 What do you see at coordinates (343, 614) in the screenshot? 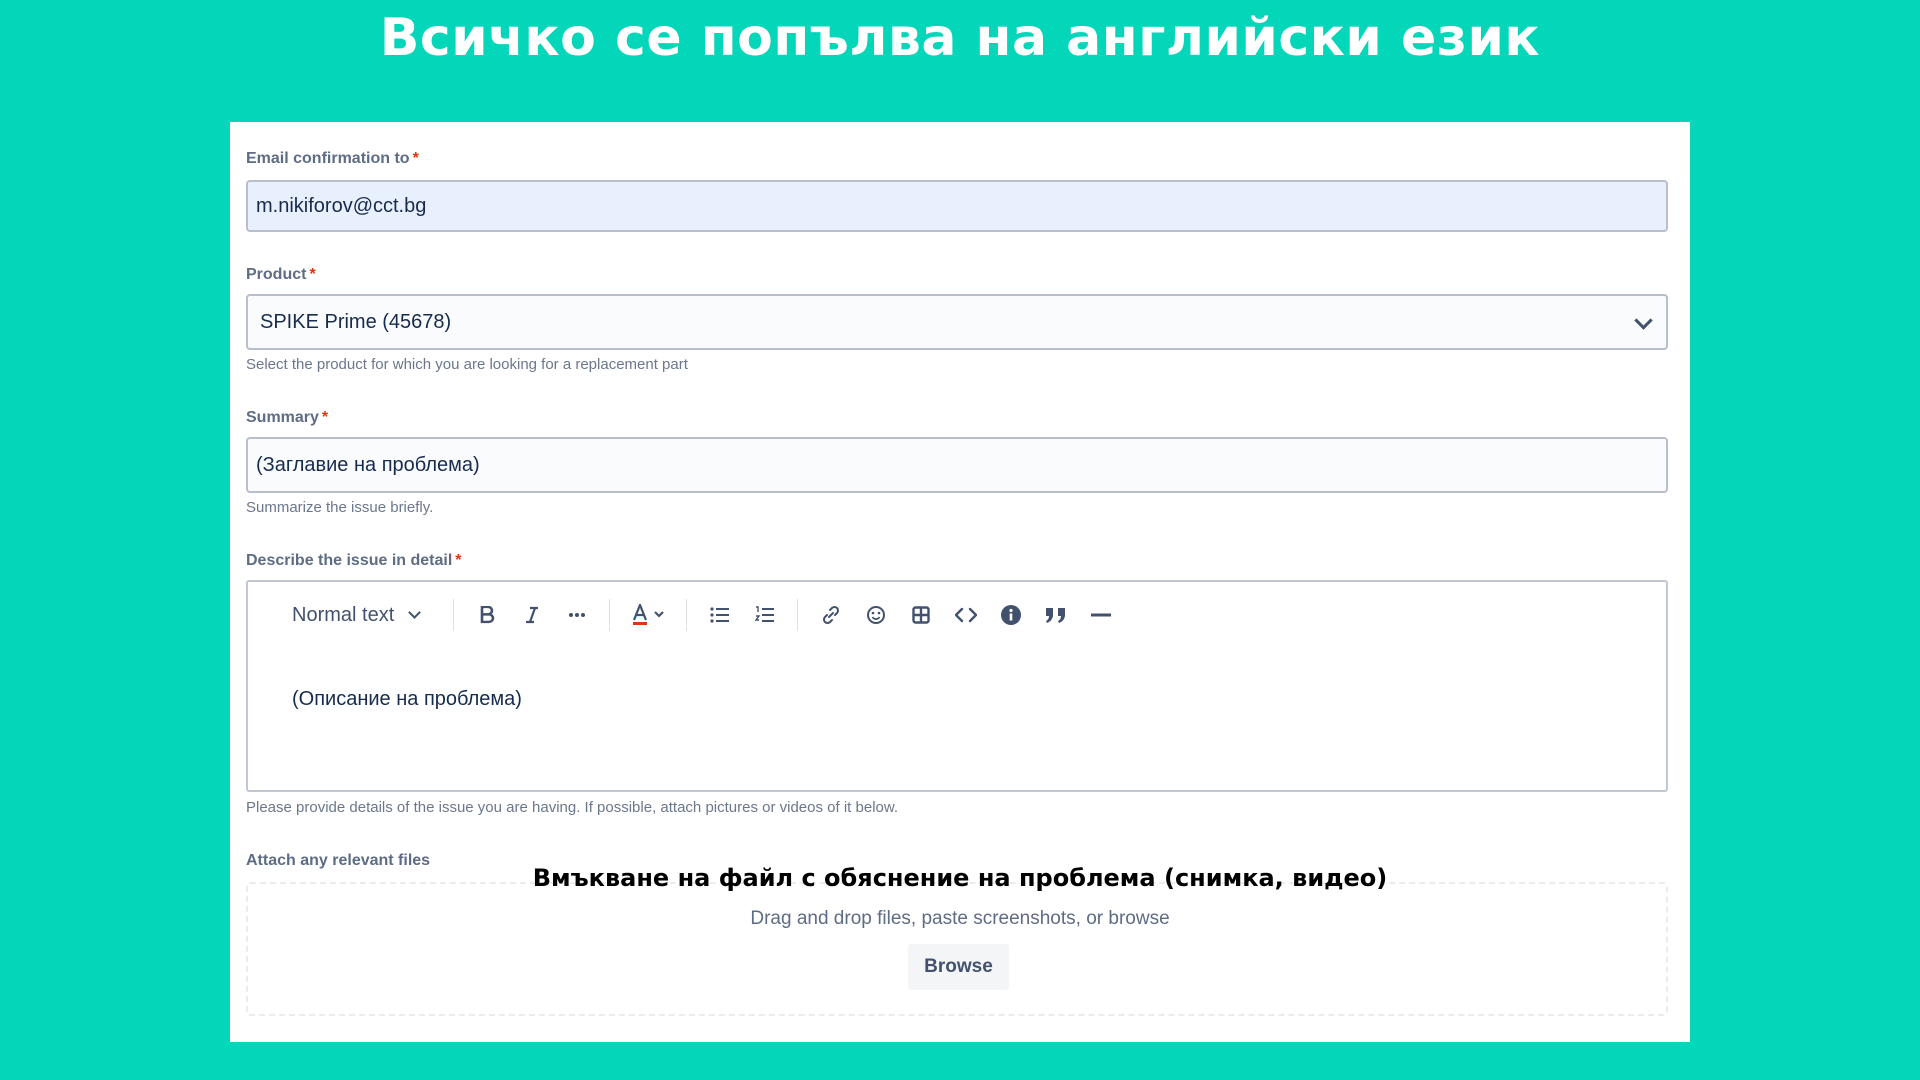
I see `text-style-label: Normal text` at bounding box center [343, 614].